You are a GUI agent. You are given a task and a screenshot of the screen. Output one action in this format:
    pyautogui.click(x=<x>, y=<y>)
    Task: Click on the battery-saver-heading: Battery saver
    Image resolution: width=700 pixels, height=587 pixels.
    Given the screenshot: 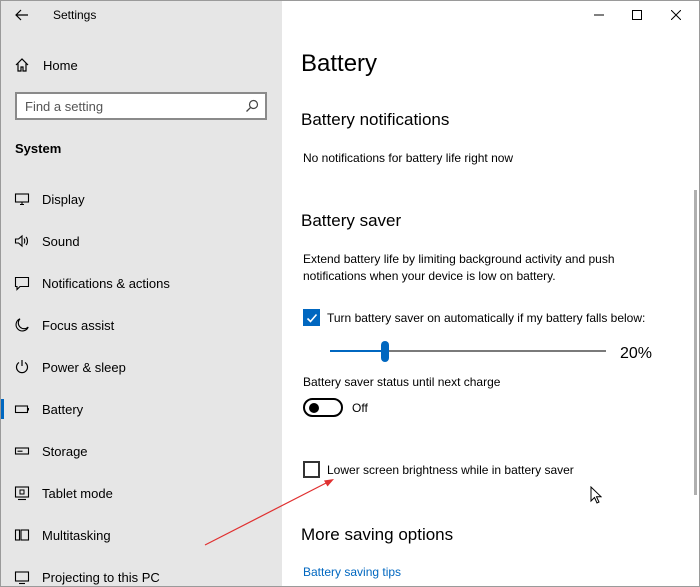 What is the action you would take?
    pyautogui.click(x=351, y=220)
    